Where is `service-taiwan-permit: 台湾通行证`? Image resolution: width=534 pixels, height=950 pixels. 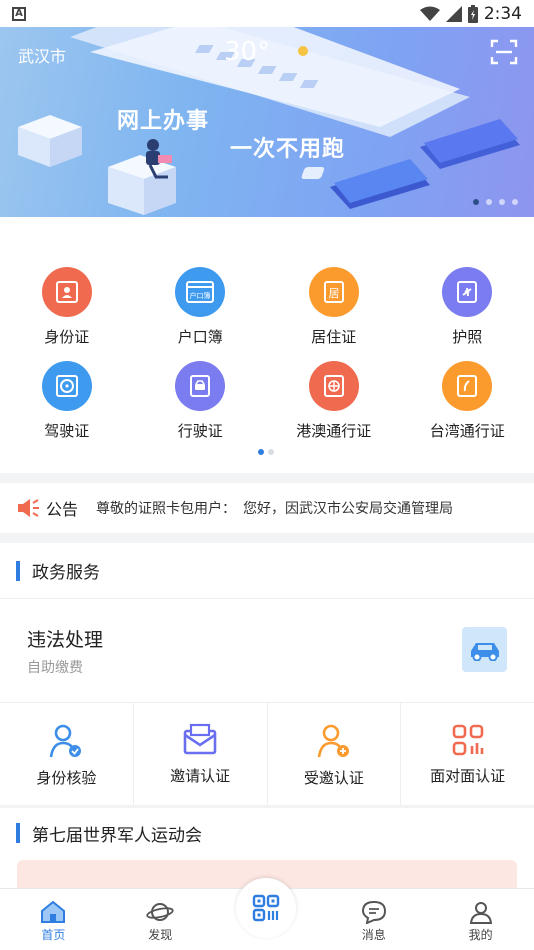 service-taiwan-permit: 台湾通行证 is located at coordinates (467, 401).